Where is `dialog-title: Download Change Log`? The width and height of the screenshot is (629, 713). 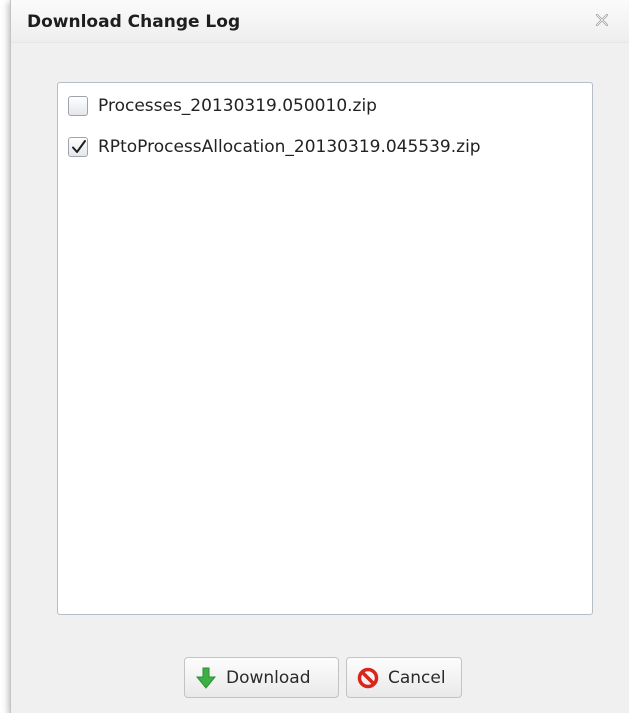 dialog-title: Download Change Log is located at coordinates (134, 22).